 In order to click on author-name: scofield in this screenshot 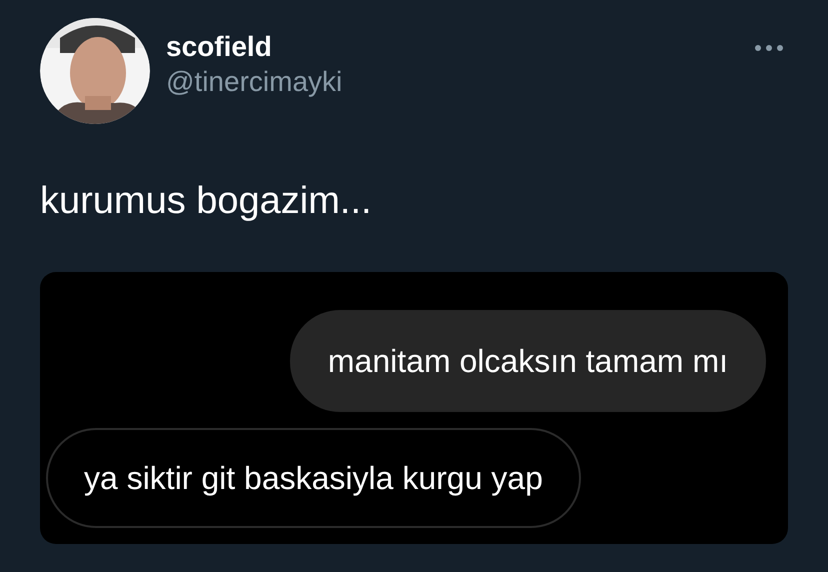, I will do `click(254, 47)`.